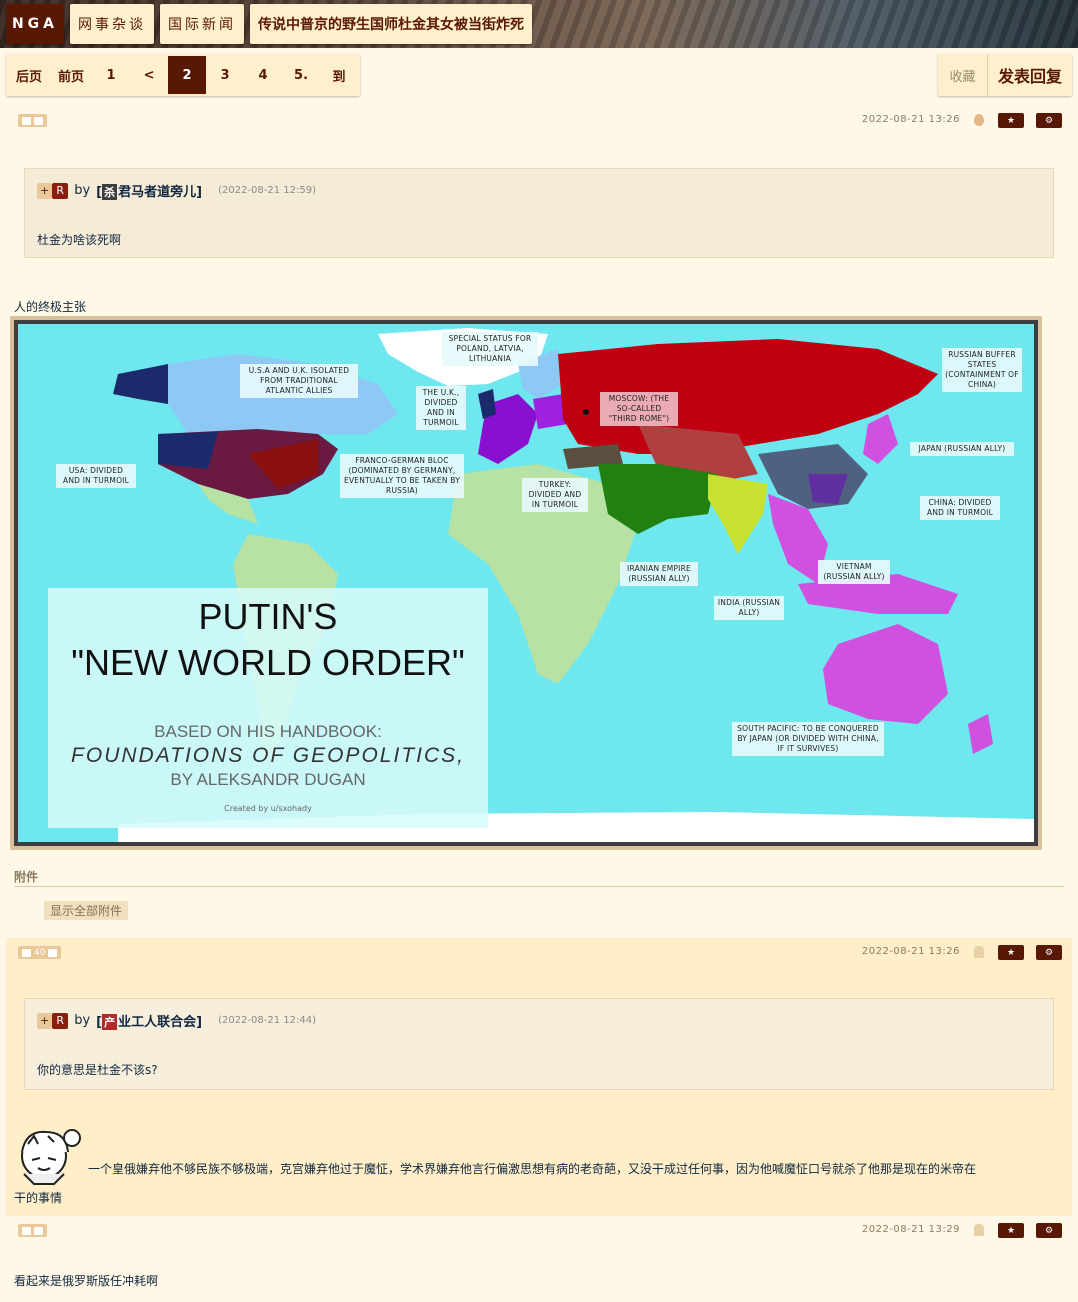  I want to click on favorite-button: 收藏, so click(963, 75).